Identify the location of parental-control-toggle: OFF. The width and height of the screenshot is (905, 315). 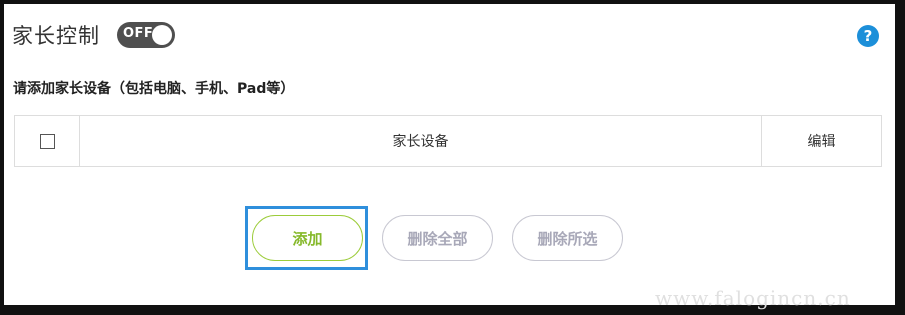
(146, 35).